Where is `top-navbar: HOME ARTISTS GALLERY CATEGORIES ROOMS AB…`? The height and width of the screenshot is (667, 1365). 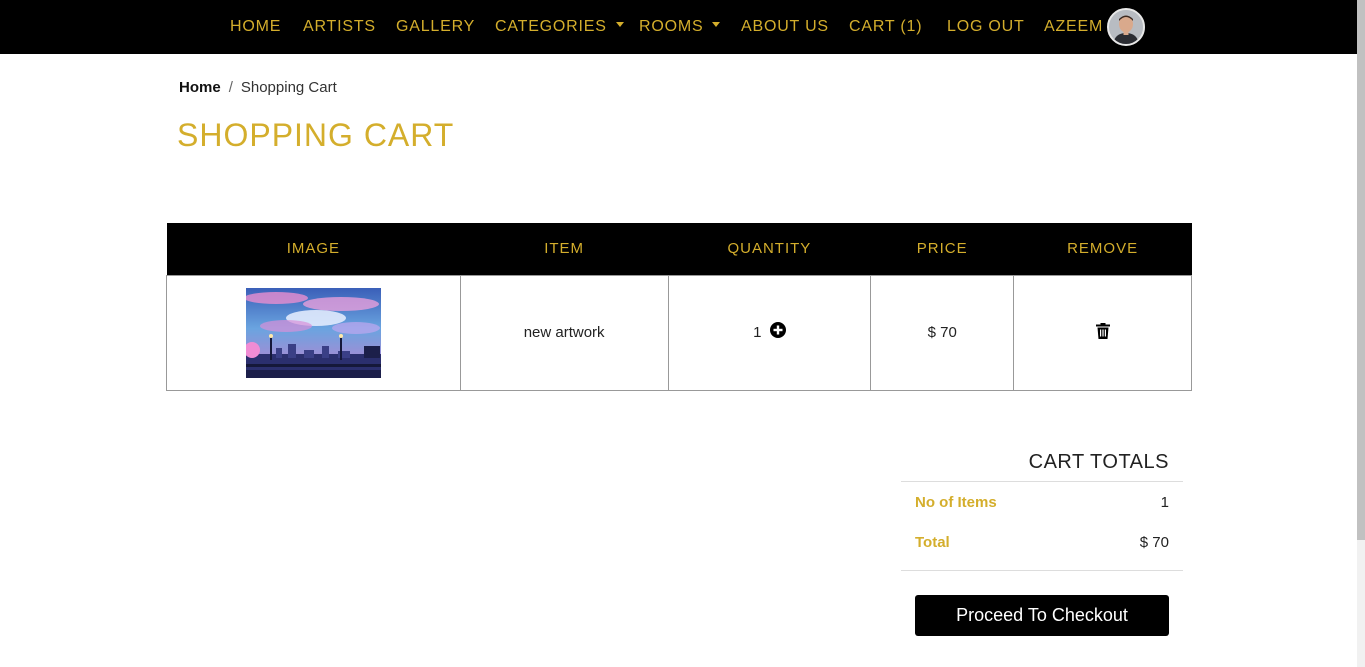
top-navbar: HOME ARTISTS GALLERY CATEGORIES ROOMS AB… is located at coordinates (678, 27).